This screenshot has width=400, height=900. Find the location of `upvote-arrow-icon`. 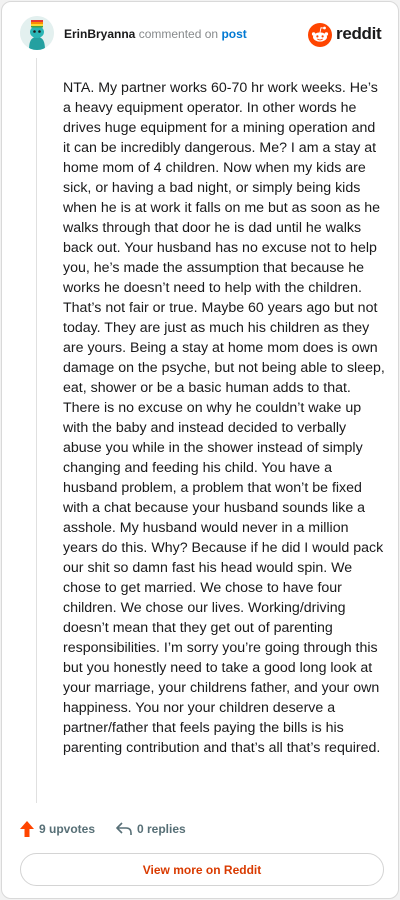

upvote-arrow-icon is located at coordinates (27, 829).